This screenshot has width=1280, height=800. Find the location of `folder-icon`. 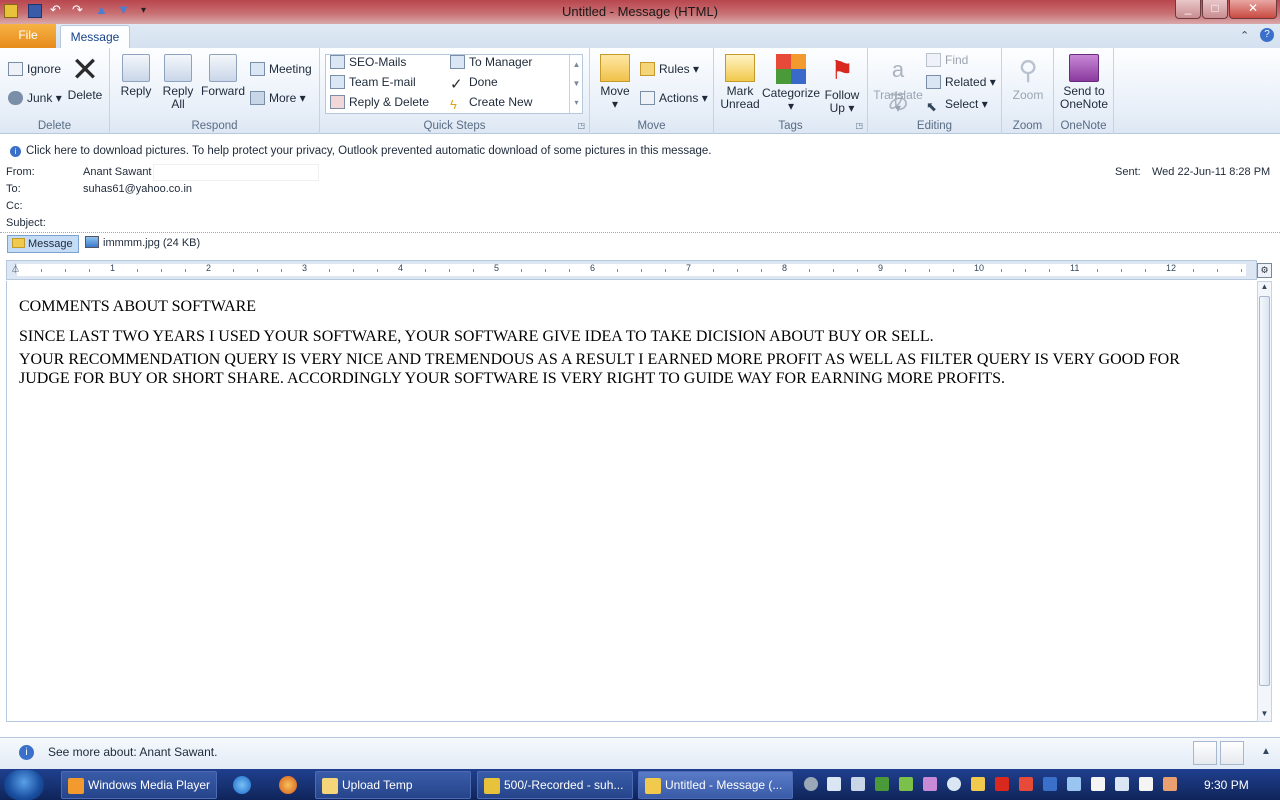

folder-icon is located at coordinates (330, 786).